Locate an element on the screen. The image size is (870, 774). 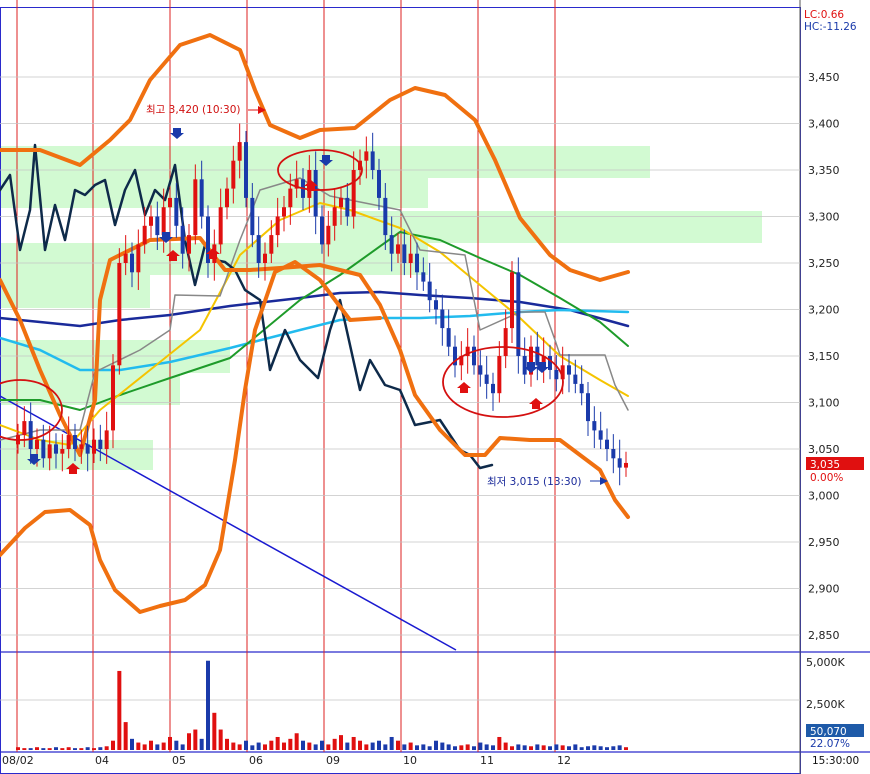
y-tick-label: 3,400 is located at coordinates (824, 124).